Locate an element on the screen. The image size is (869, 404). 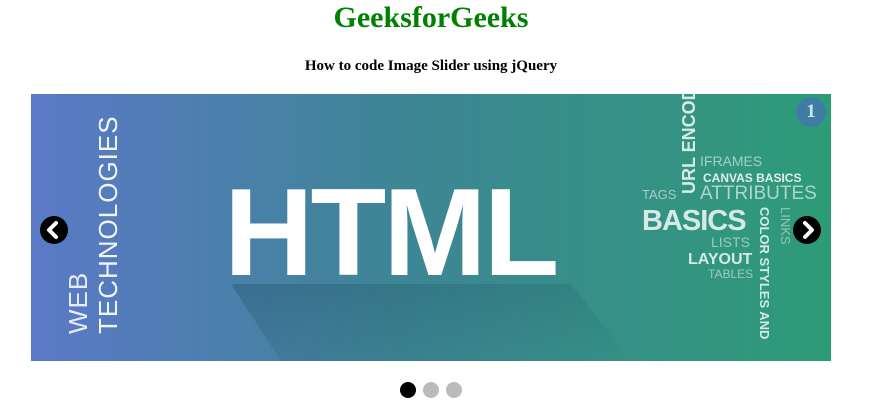
side-text-technologies: TECHNOLOGIES is located at coordinates (108, 224).